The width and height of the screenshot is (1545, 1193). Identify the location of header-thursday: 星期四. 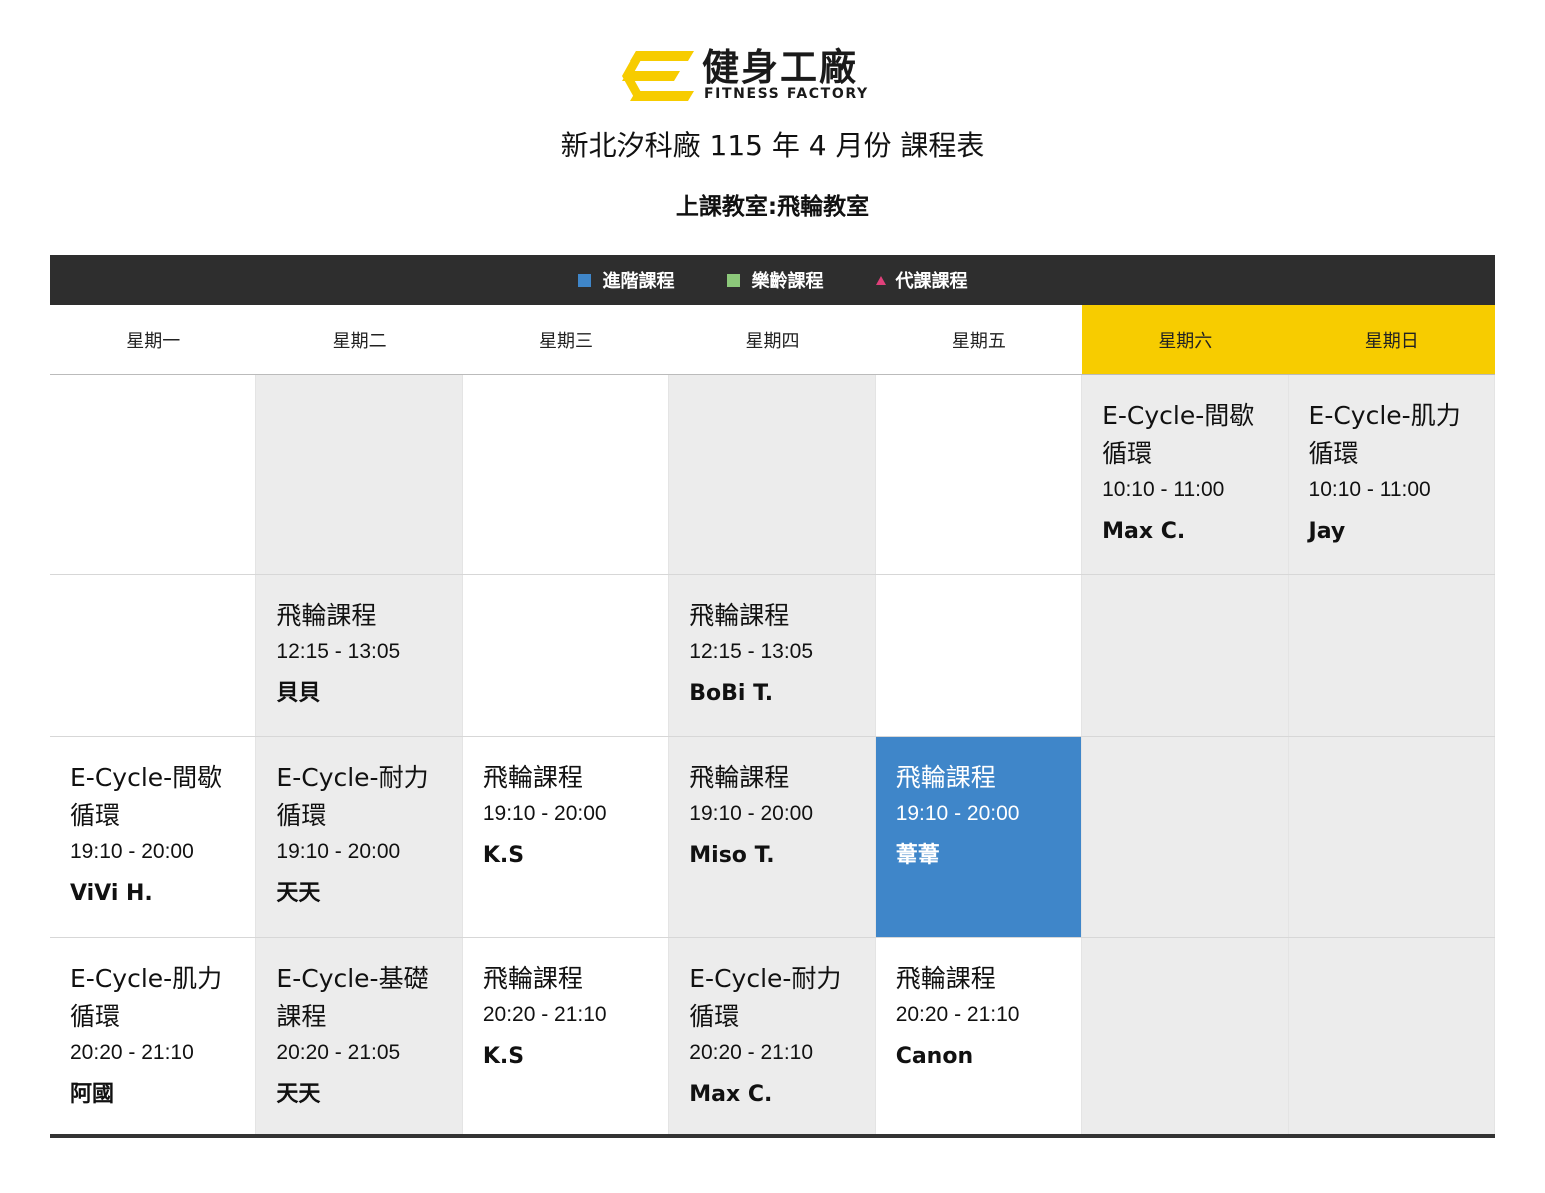
(772, 341).